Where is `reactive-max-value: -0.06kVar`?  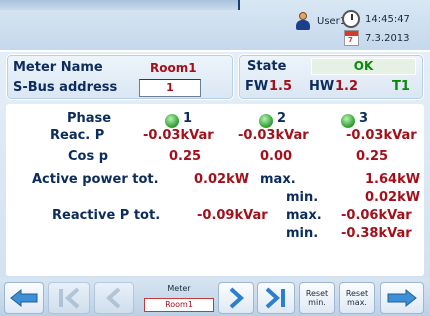 reactive-max-value: -0.06kVar is located at coordinates (376, 215).